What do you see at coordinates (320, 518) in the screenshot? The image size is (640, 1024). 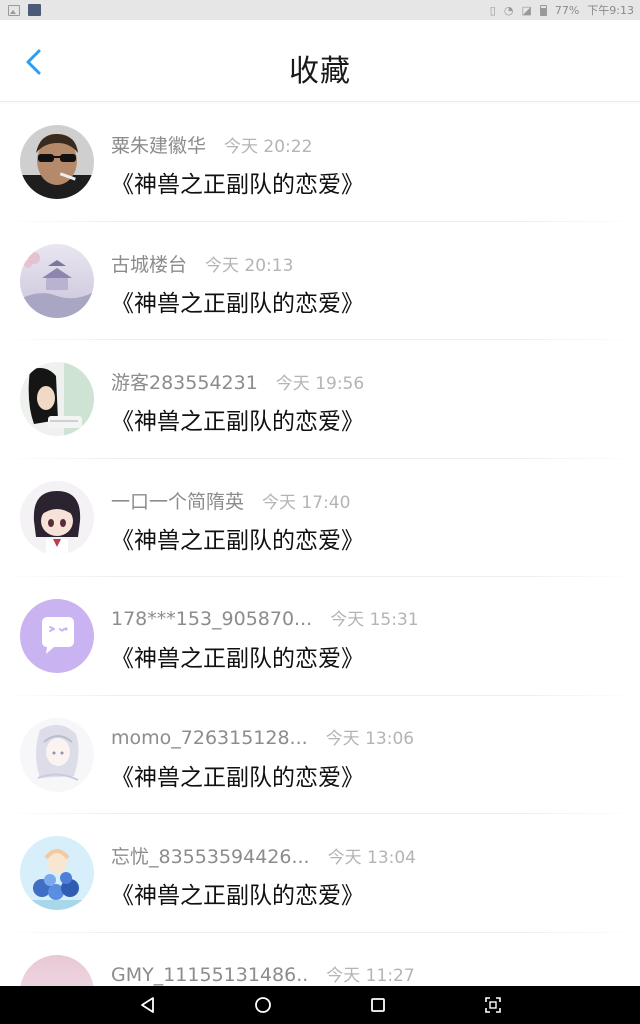 I see `list-item: 一口一个简隋英 今天 17:40 《神兽之正副队的恋爱》` at bounding box center [320, 518].